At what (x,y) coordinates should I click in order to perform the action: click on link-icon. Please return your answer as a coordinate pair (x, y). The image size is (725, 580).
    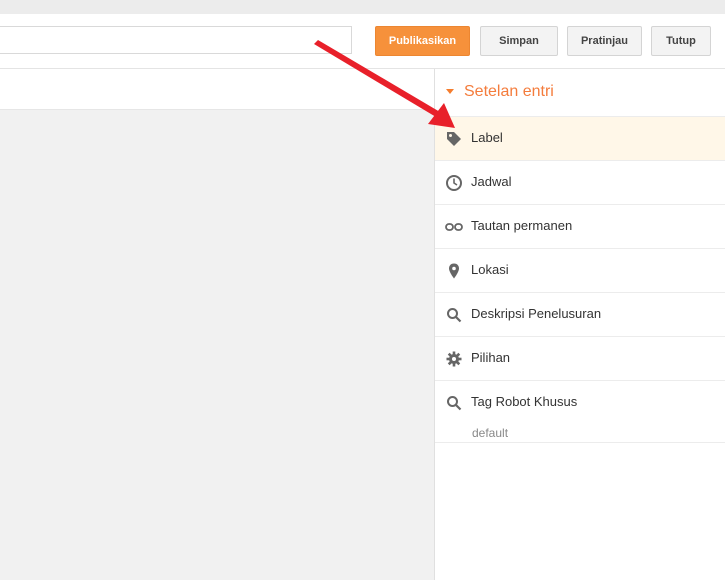
    Looking at the image, I should click on (454, 227).